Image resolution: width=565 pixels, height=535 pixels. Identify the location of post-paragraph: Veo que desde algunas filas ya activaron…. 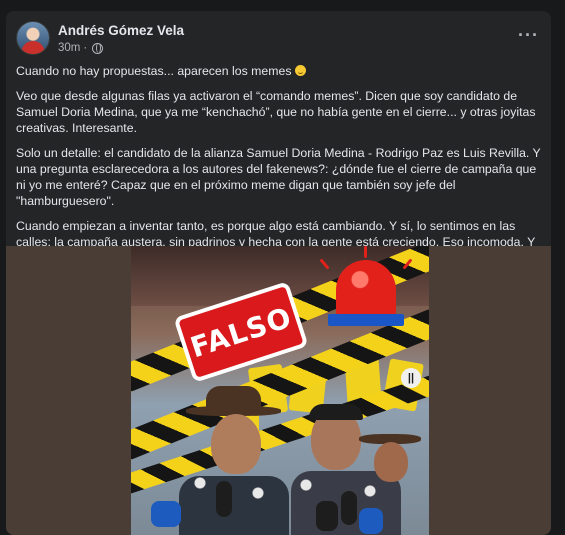
(276, 112).